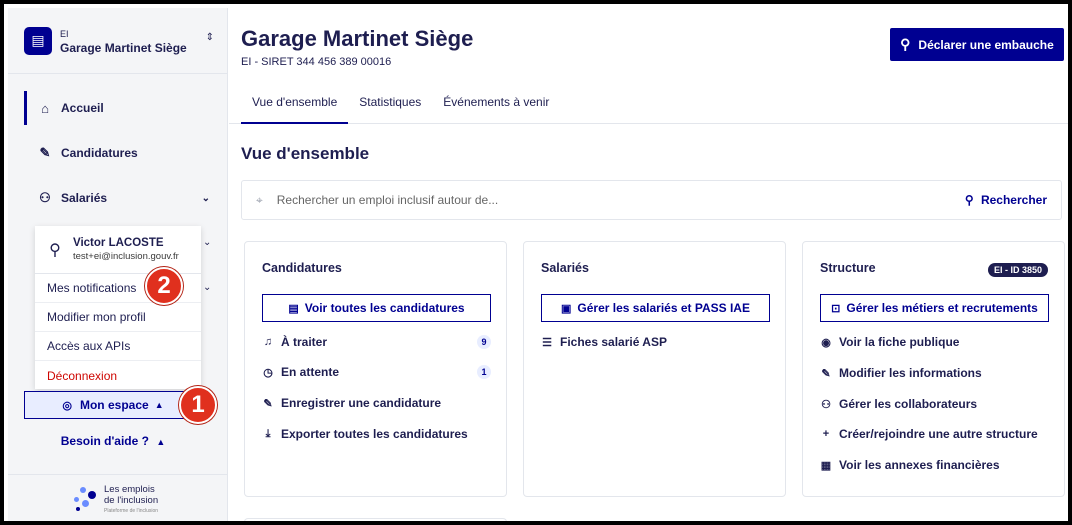  I want to click on declare-hire-button: ⚲ Déclarer une embauche, so click(977, 44).